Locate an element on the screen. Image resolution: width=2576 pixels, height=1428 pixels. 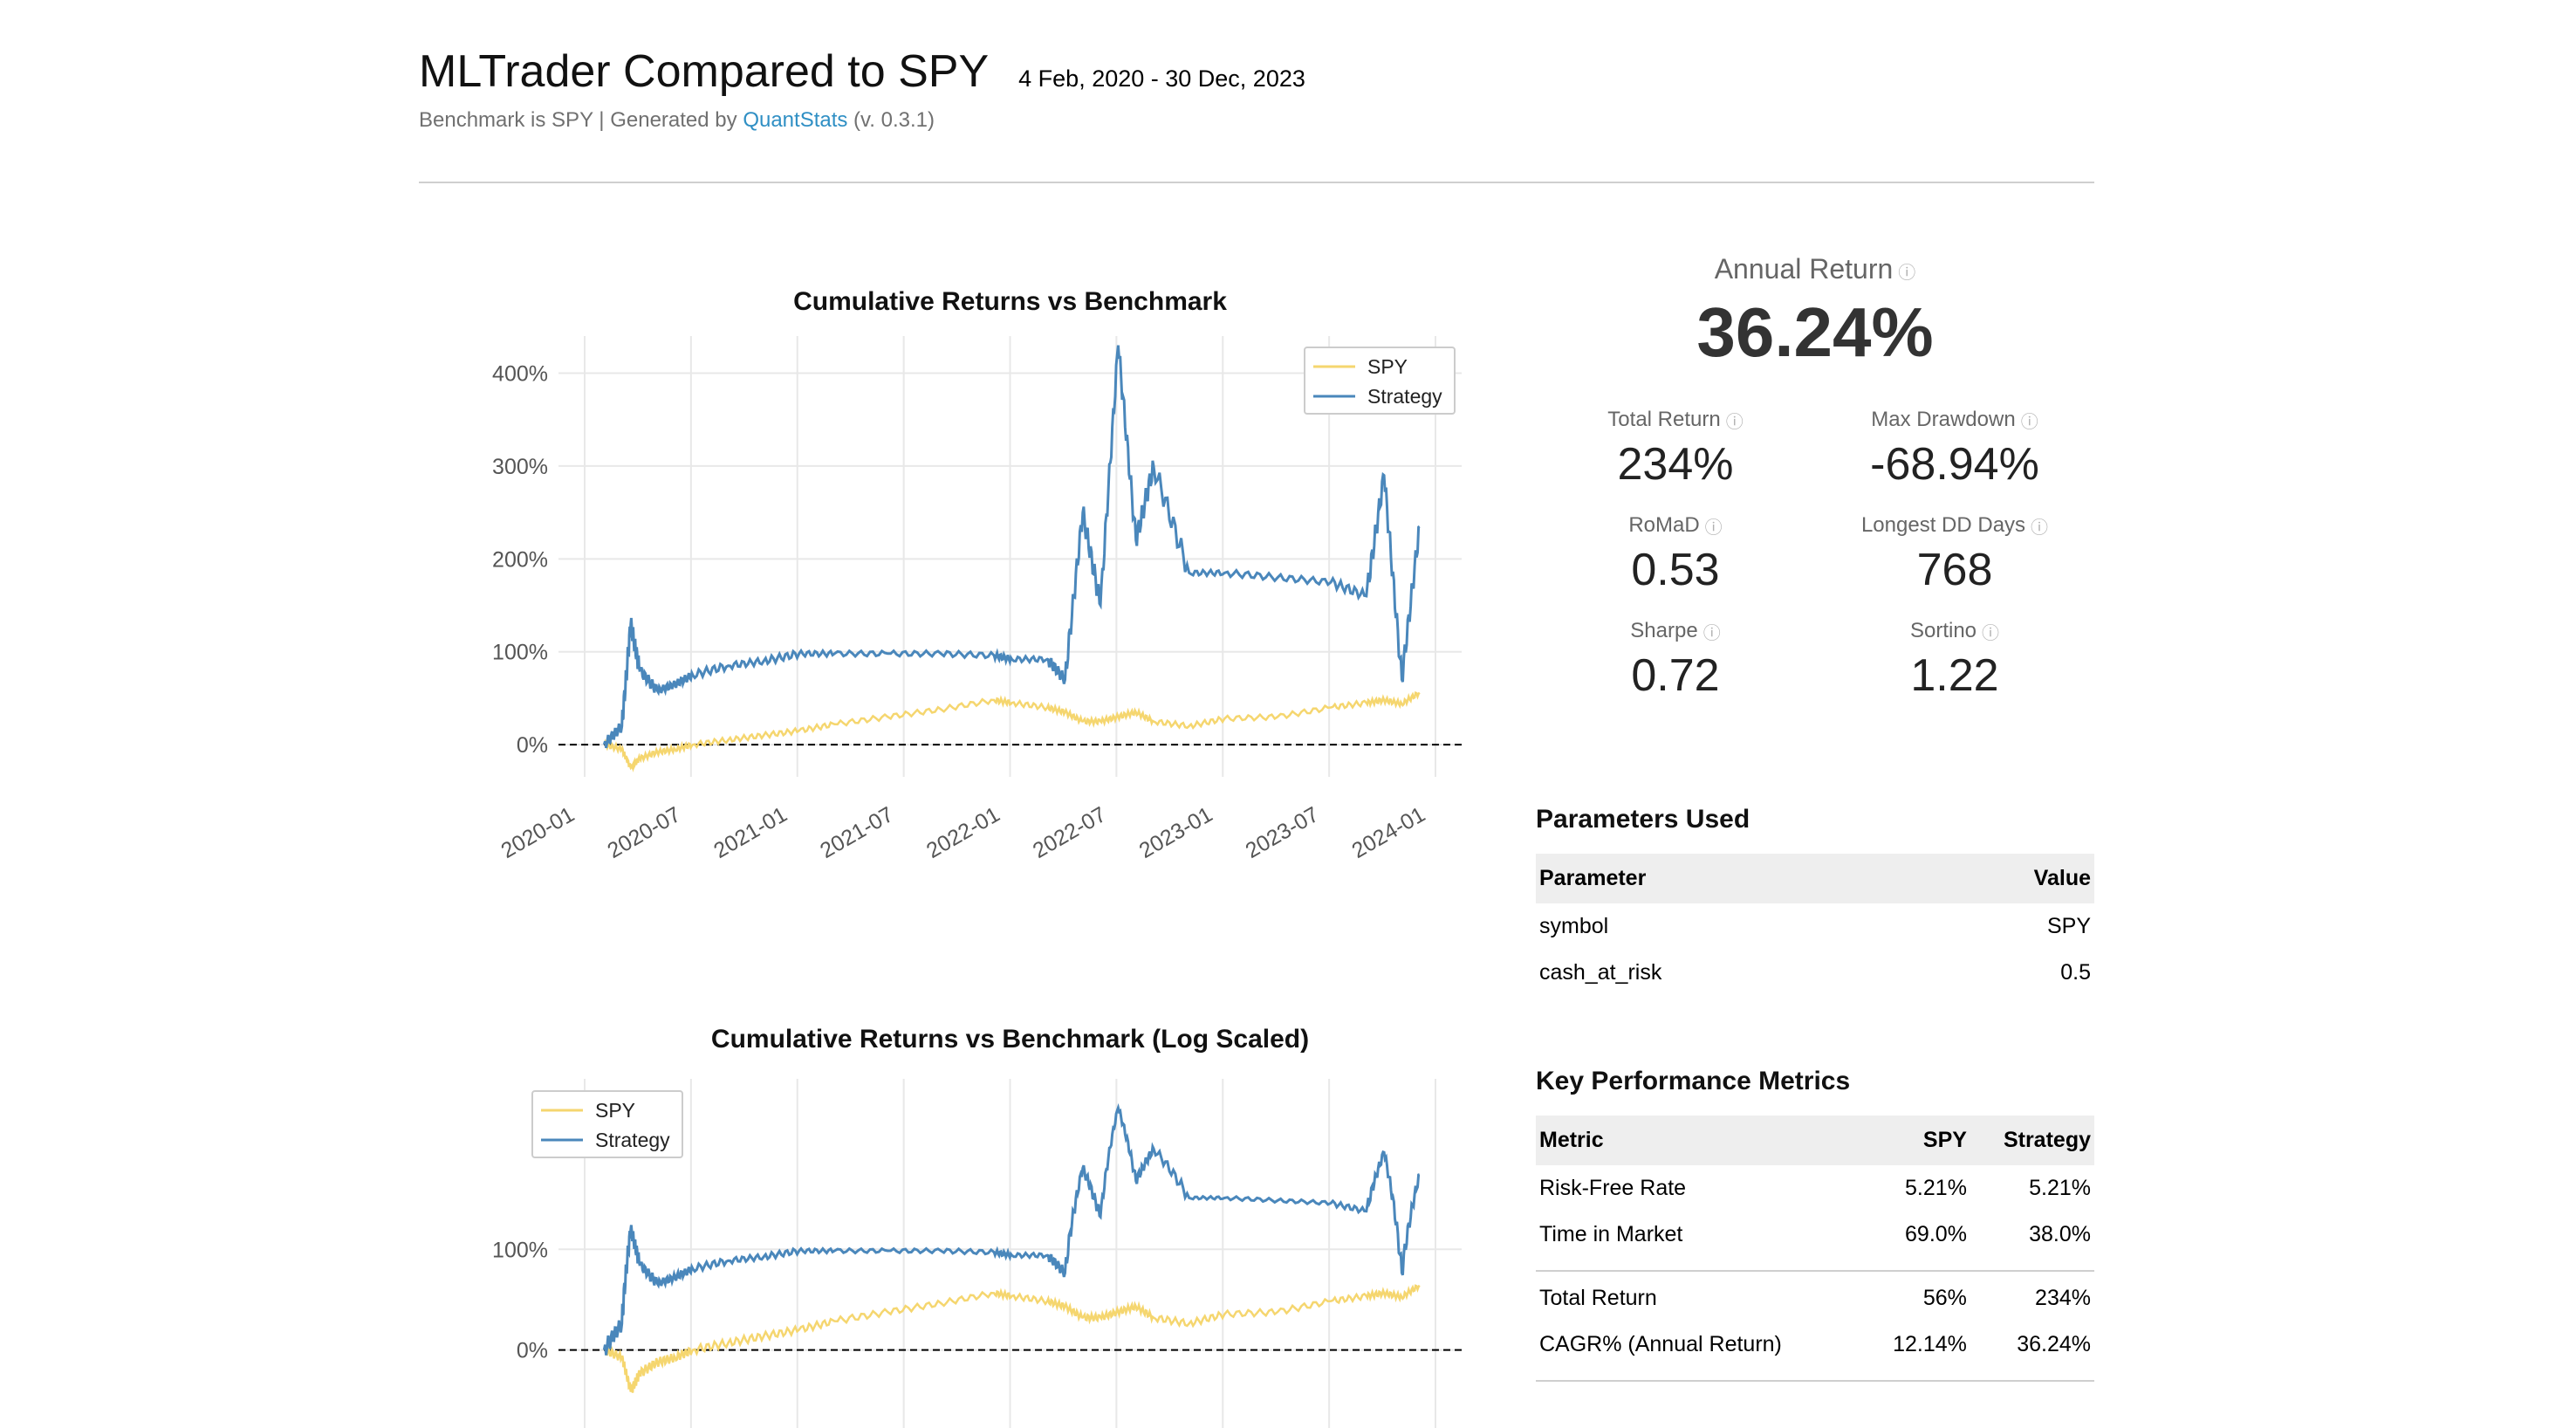
date-range: 4 Feb, 2020 - 30 Dec, 2023 is located at coordinates (1161, 78).